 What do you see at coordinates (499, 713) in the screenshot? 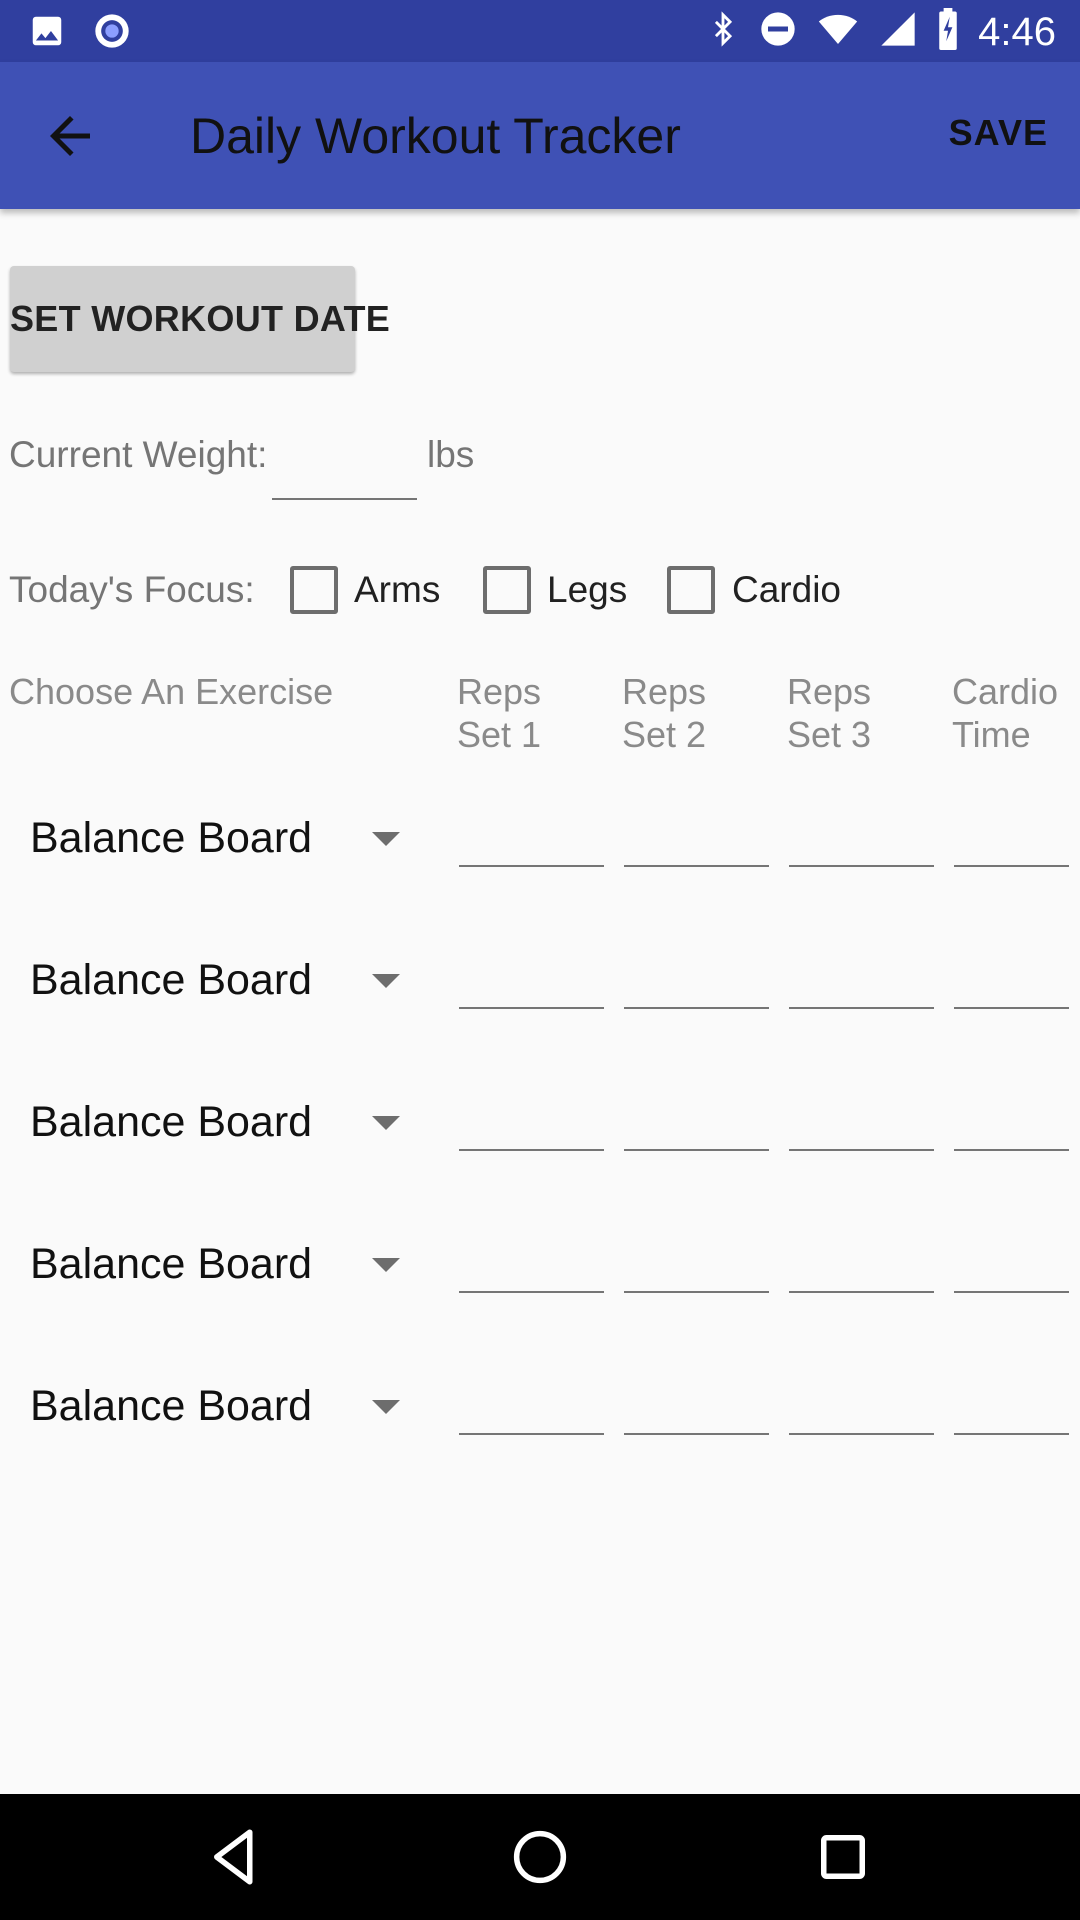
I see `header-reps-set-1: Reps Set 1` at bounding box center [499, 713].